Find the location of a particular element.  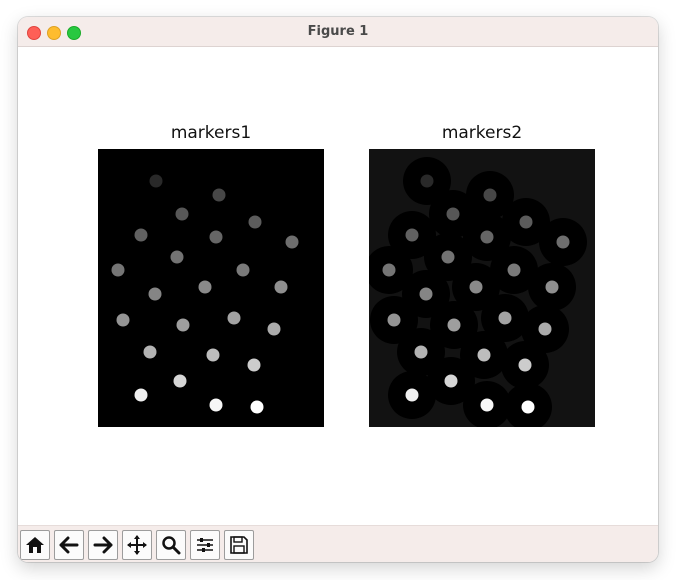

forward-arrow-icon is located at coordinates (103, 545).